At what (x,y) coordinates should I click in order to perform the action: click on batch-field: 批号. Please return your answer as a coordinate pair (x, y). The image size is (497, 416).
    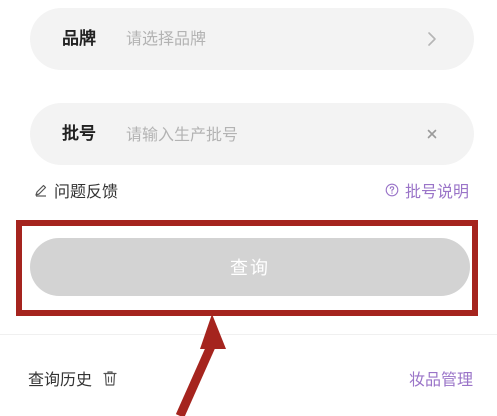
    Looking at the image, I should click on (252, 134).